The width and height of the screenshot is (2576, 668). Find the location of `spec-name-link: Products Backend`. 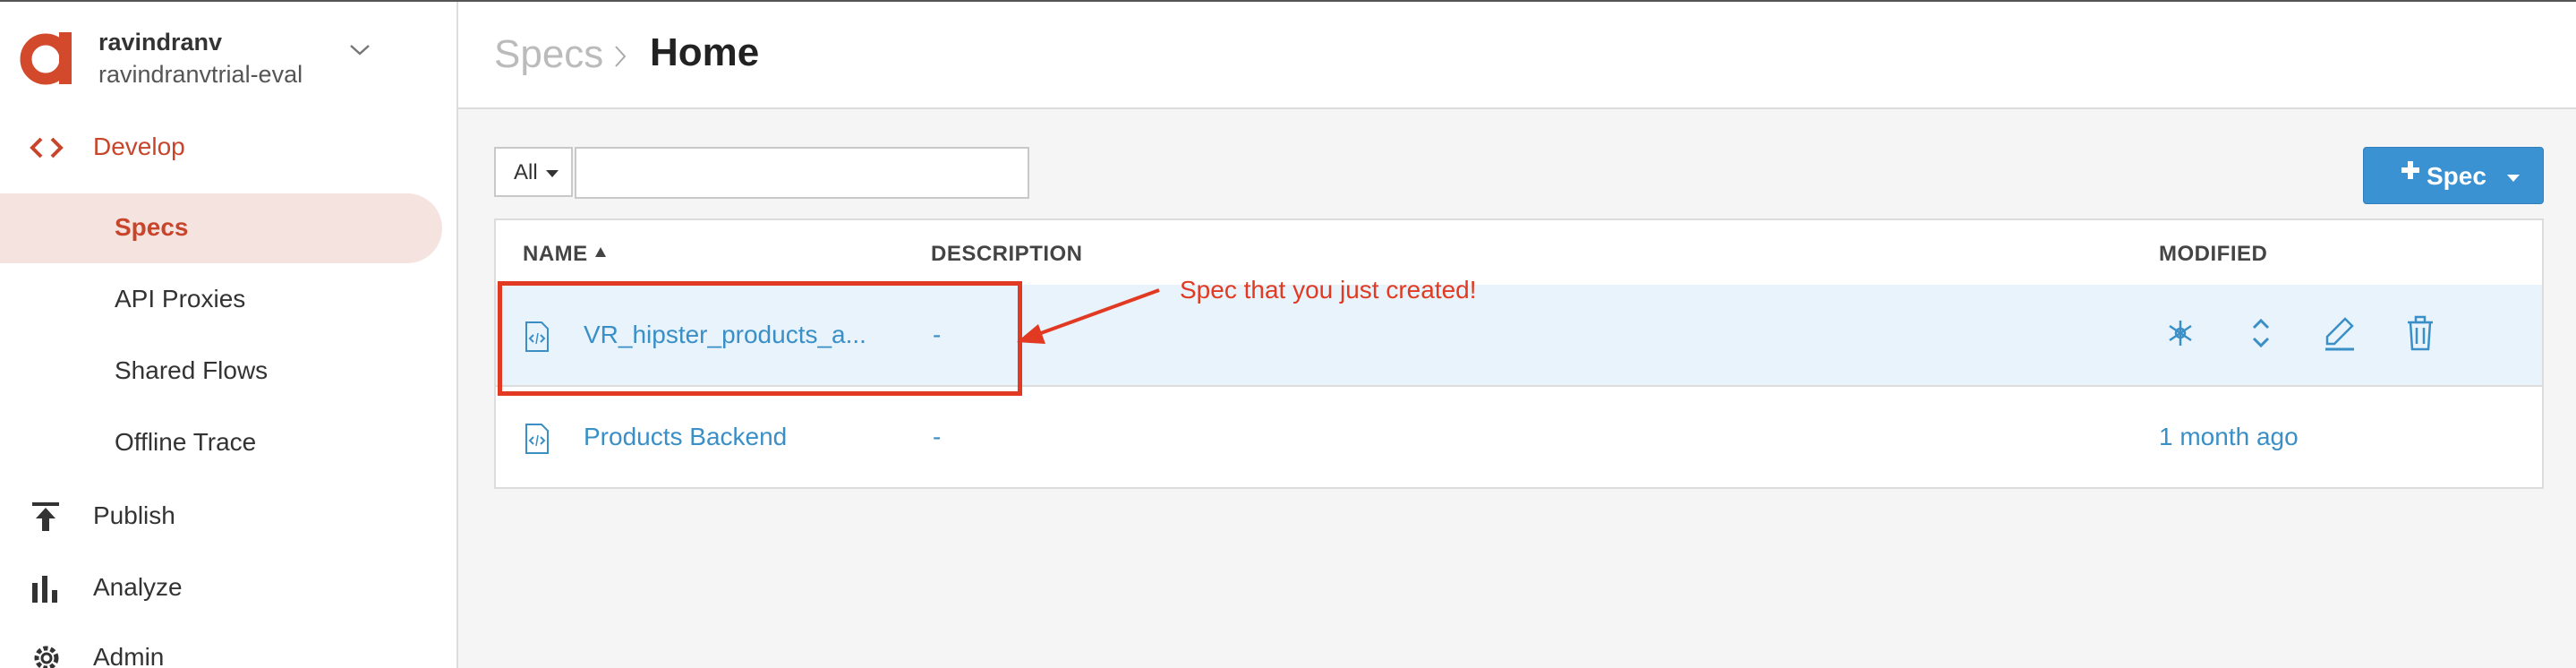

spec-name-link: Products Backend is located at coordinates (685, 437).